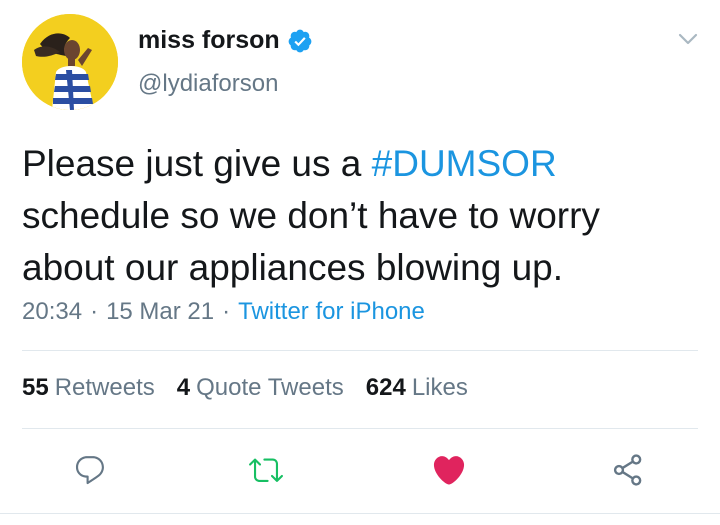 The height and width of the screenshot is (525, 720). I want to click on avatar-photo, so click(70, 62).